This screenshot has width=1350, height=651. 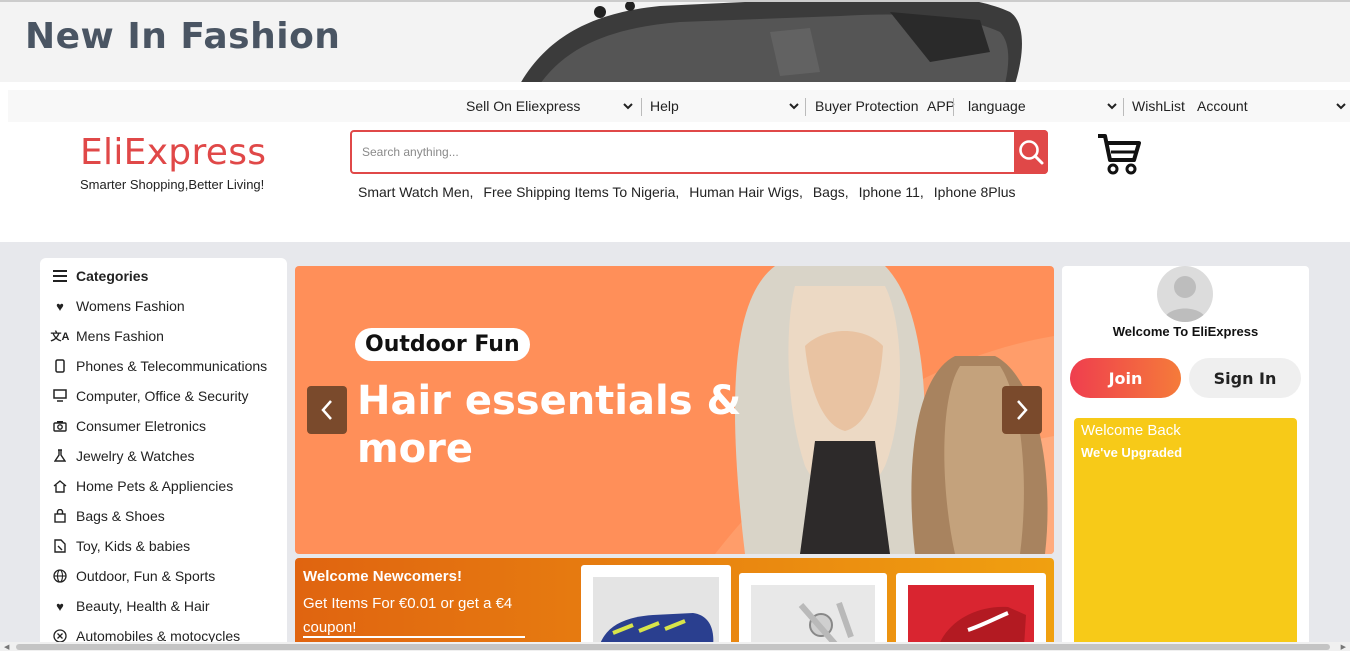 What do you see at coordinates (1245, 378) in the screenshot?
I see `sign-in-button: Sign In` at bounding box center [1245, 378].